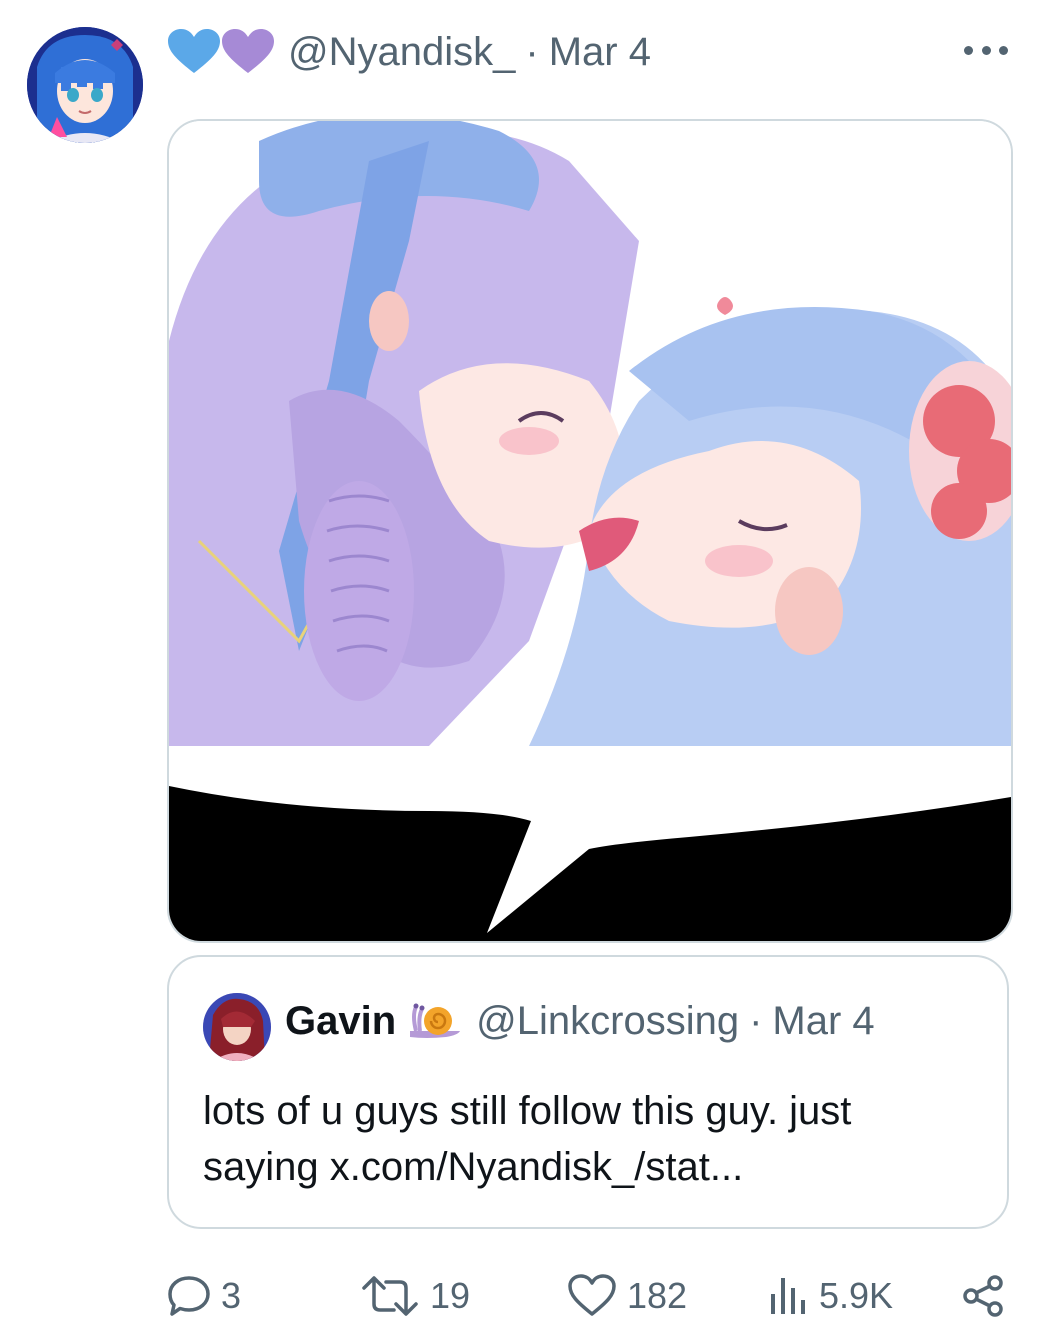 Image resolution: width=1060 pixels, height=1325 pixels. Describe the element at coordinates (607, 1021) in the screenshot. I see `quote-author-handle: @Linkcrossing` at that location.